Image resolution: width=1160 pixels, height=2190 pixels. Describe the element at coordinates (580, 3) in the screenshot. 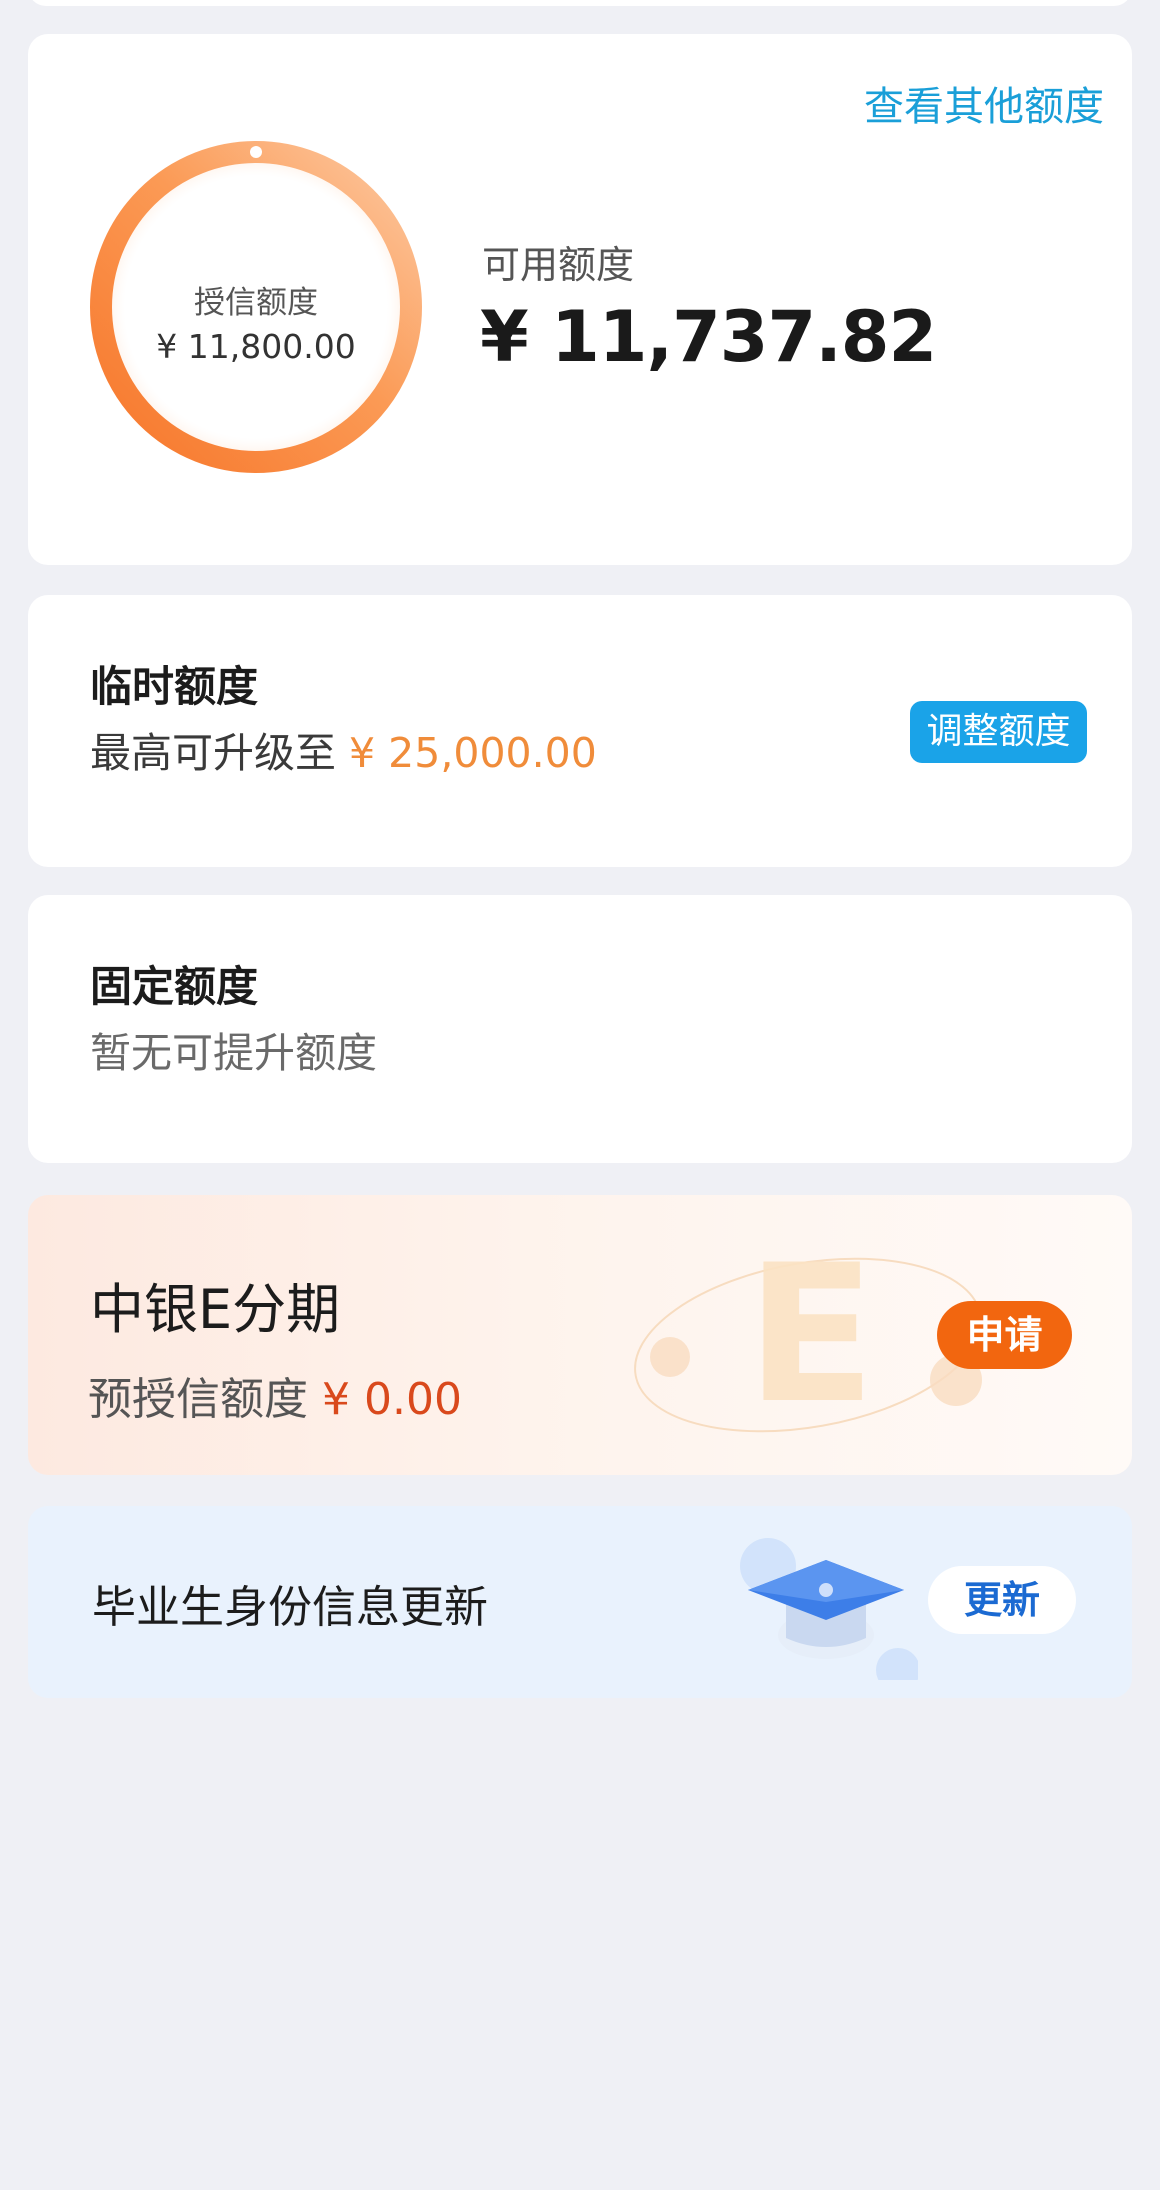

I see `previous-card-edge` at that location.